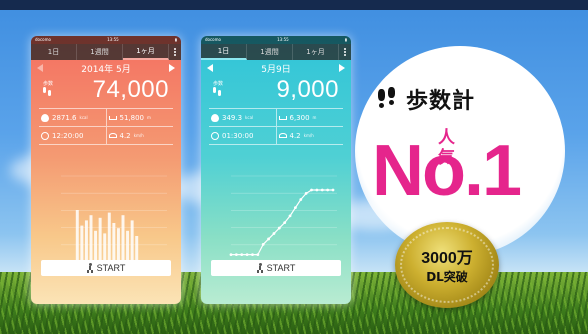 The height and width of the screenshot is (334, 588). I want to click on steps-summary: 歩数 74,000, so click(106, 91).